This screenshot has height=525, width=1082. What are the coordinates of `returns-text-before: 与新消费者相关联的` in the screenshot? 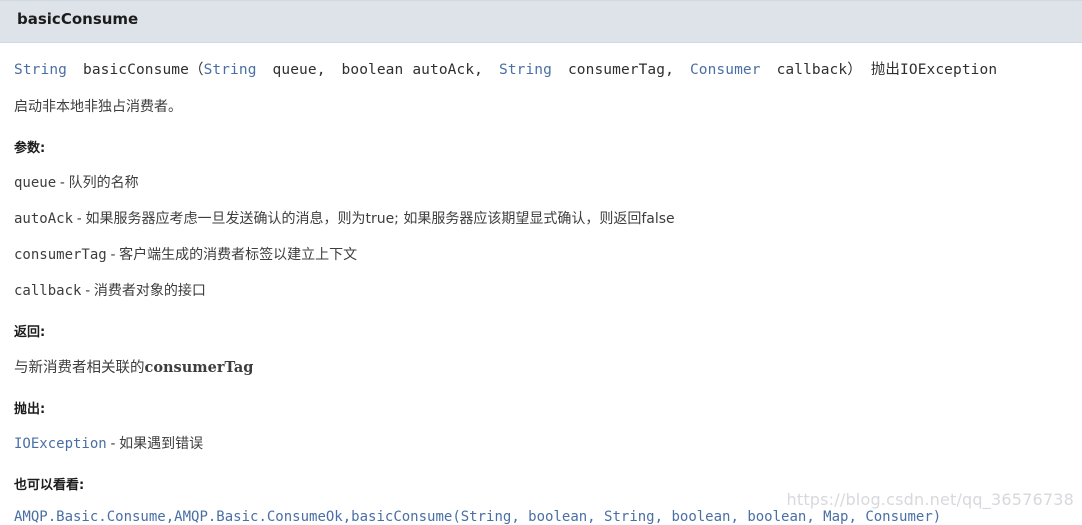 It's located at (79, 368).